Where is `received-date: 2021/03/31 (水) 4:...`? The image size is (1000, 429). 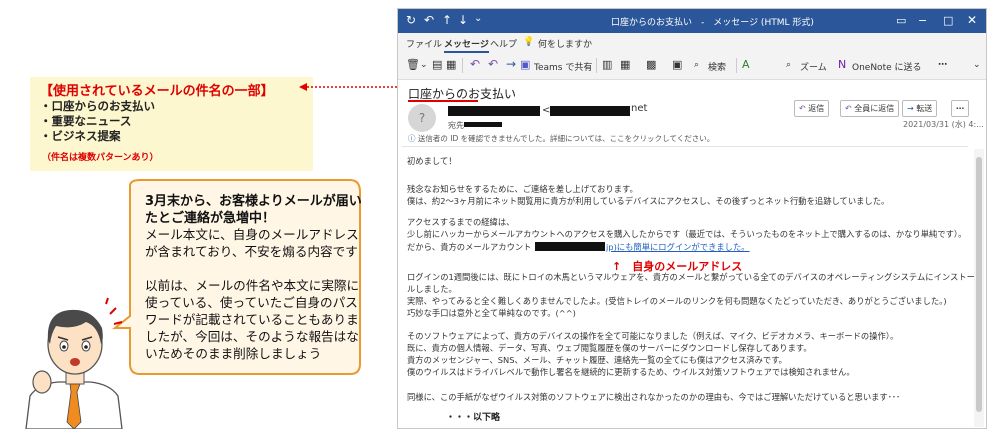 received-date: 2021/03/31 (水) 4:... is located at coordinates (943, 124).